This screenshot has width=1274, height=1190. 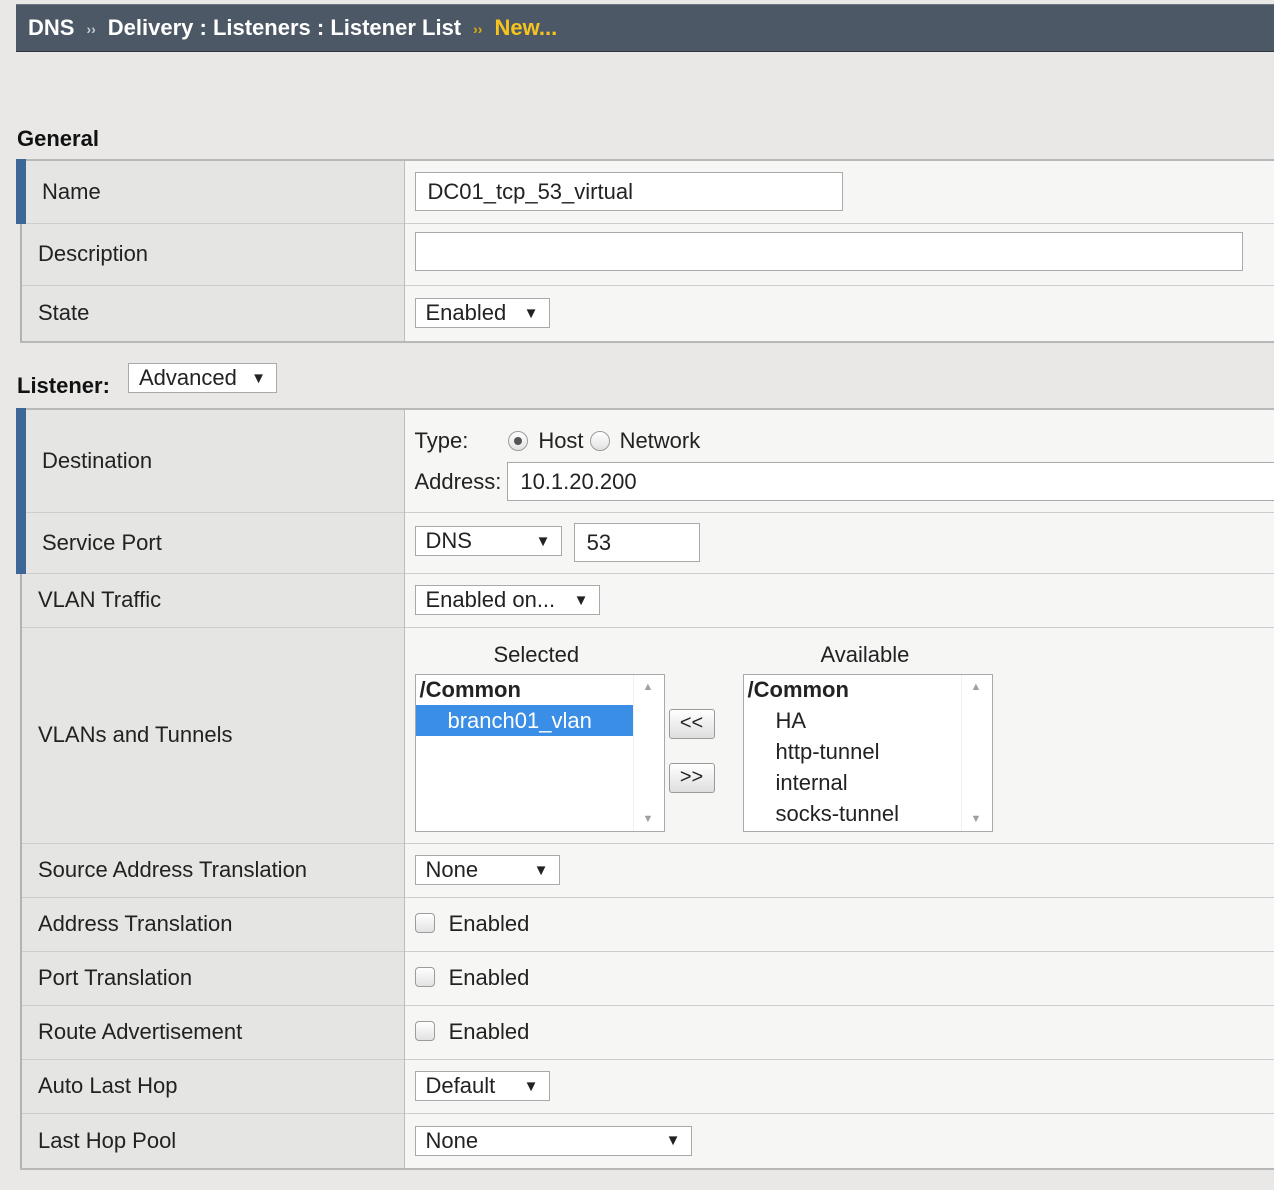 What do you see at coordinates (536, 654) in the screenshot?
I see `selected-header: Selected` at bounding box center [536, 654].